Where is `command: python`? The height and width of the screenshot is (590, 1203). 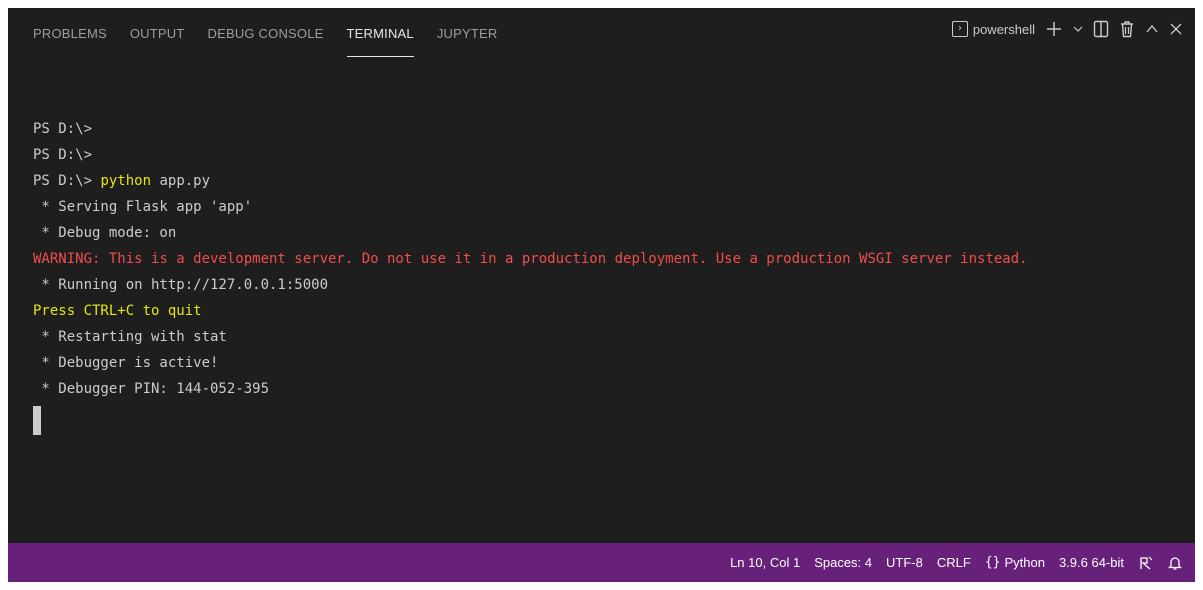 command: python is located at coordinates (126, 181).